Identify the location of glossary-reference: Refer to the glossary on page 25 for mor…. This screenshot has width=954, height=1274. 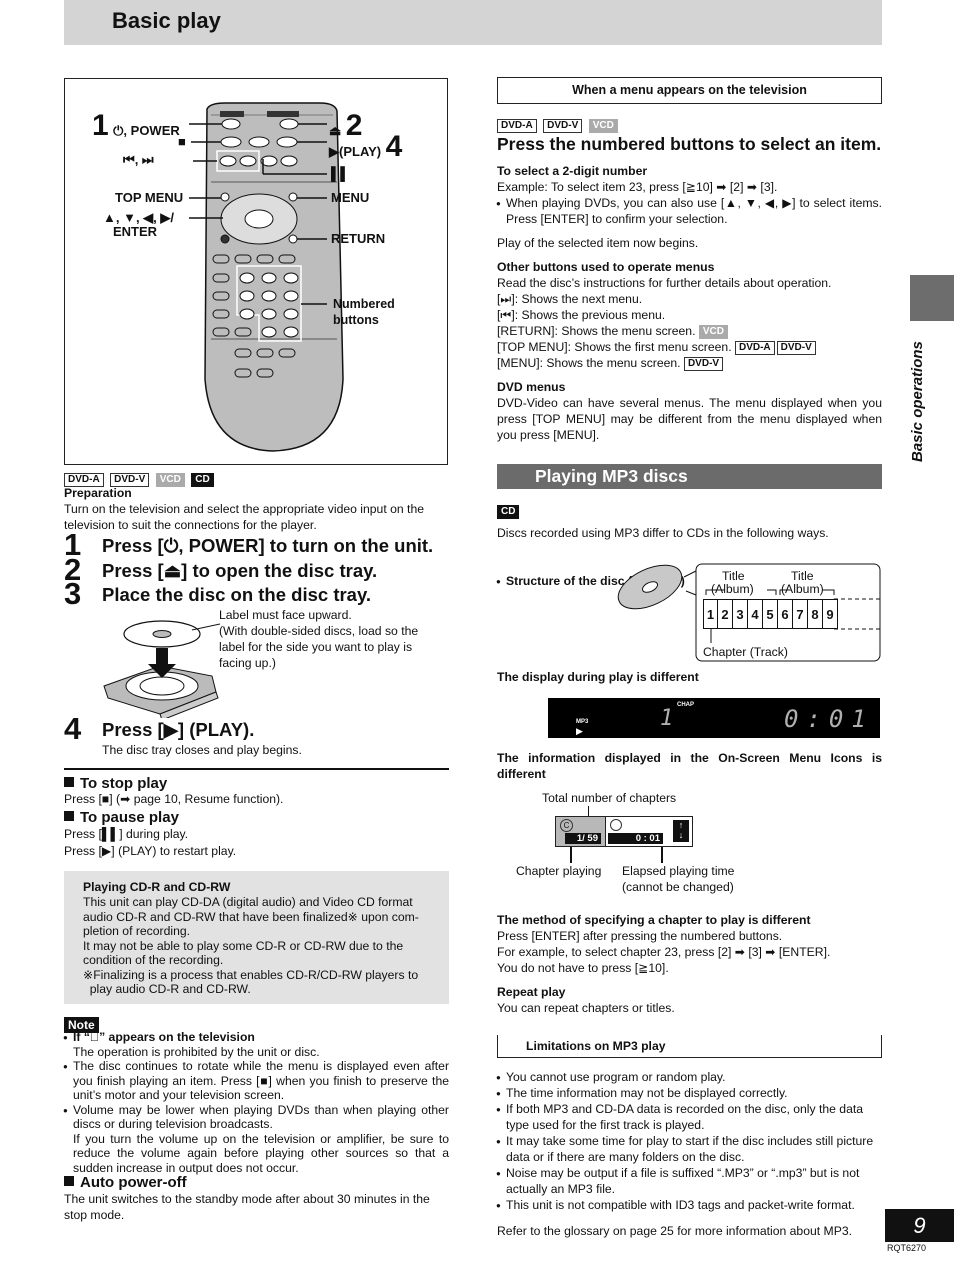
(674, 1231).